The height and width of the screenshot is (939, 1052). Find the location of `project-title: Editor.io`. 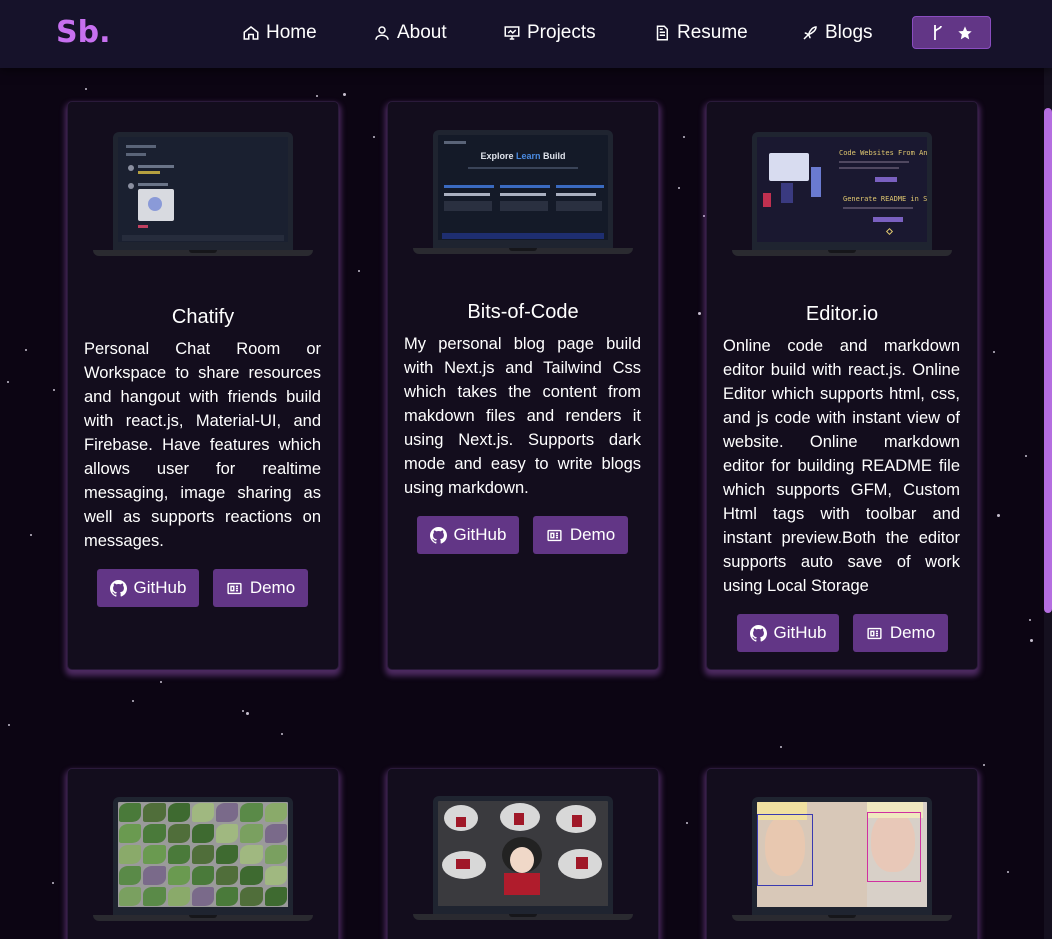

project-title: Editor.io is located at coordinates (842, 314).